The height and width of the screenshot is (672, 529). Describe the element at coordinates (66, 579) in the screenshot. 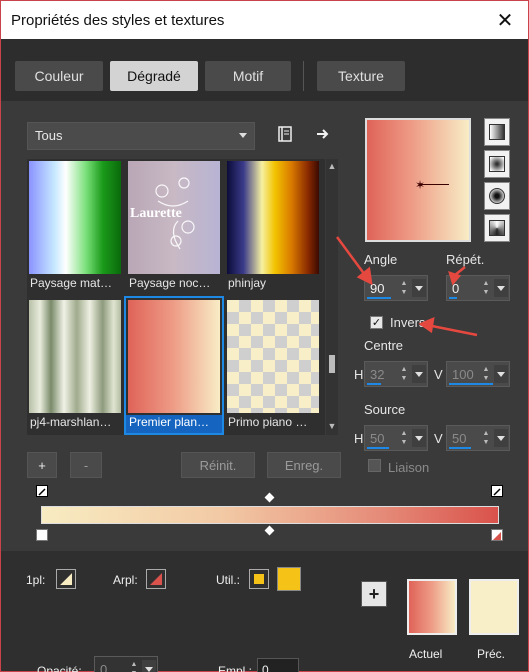

I see `foreground-swatch` at that location.